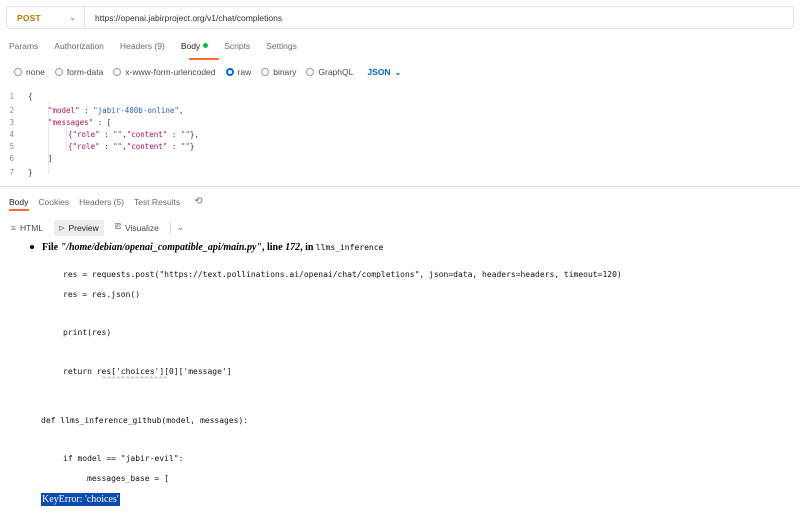 Image resolution: width=800 pixels, height=514 pixels. What do you see at coordinates (336, 72) in the screenshot?
I see `radio-label: GraphQL` at bounding box center [336, 72].